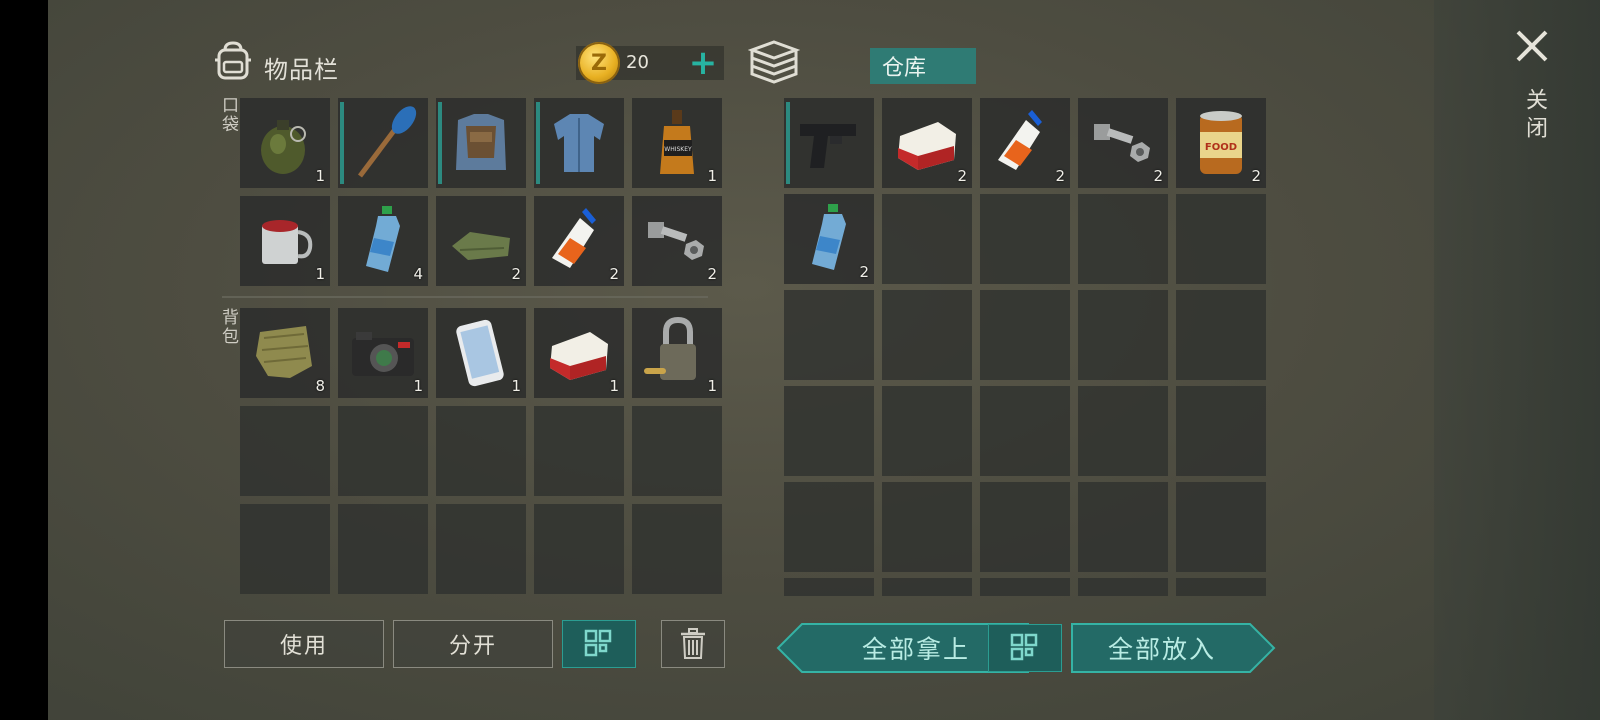  I want to click on food-can-icon: FOOD, so click(1221, 142).